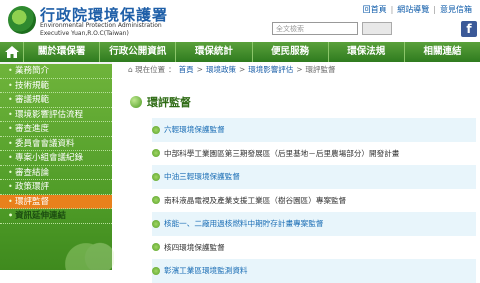 This screenshot has width=480, height=283. Describe the element at coordinates (79, 240) in the screenshot. I see `sidebar-decoration` at that location.